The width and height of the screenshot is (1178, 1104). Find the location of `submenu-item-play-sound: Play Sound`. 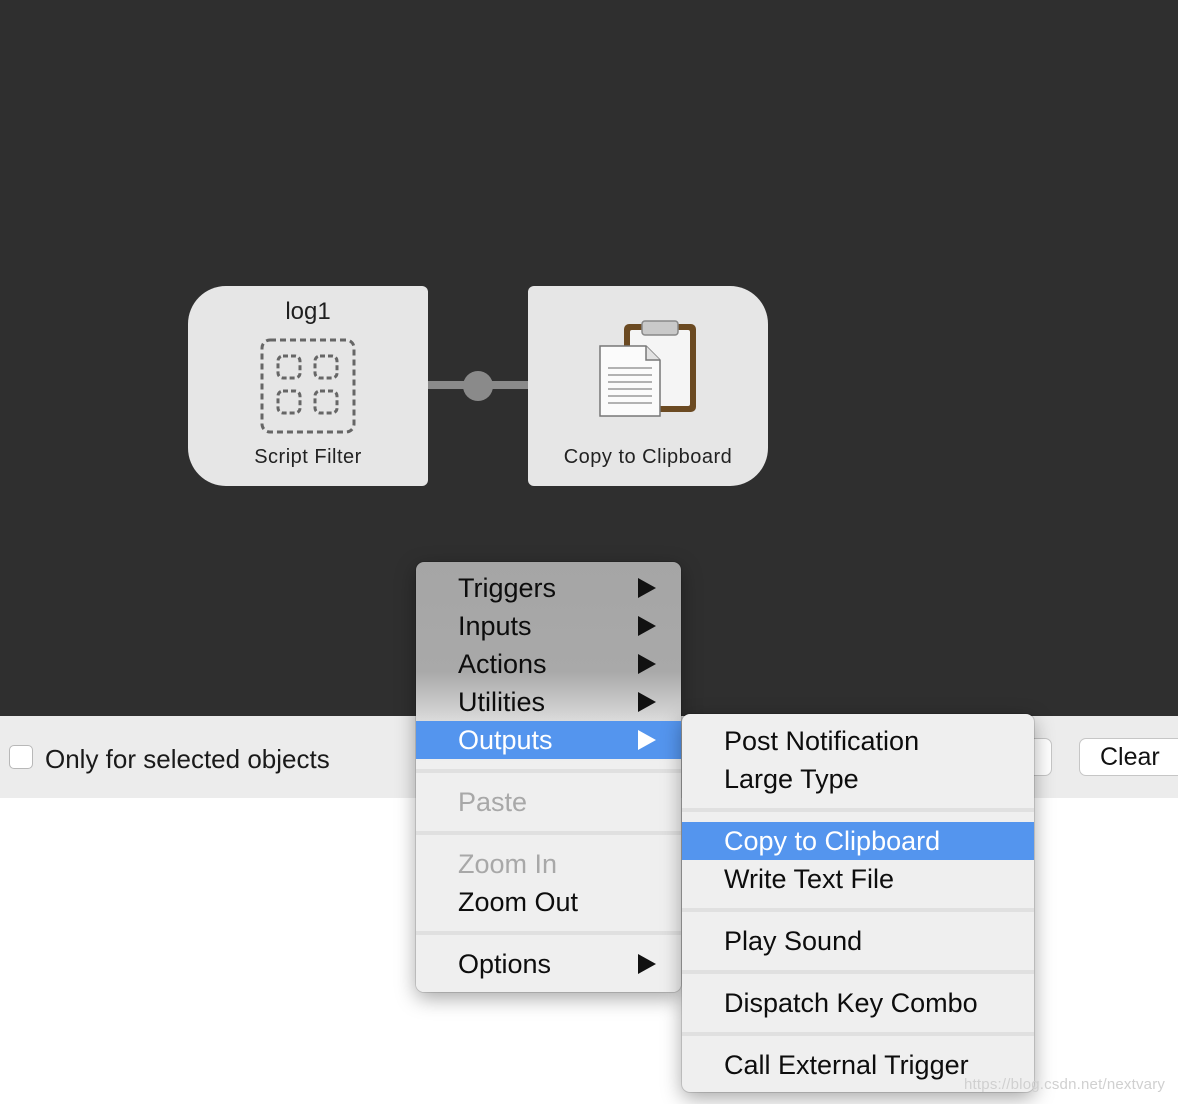

submenu-item-play-sound: Play Sound is located at coordinates (858, 941).